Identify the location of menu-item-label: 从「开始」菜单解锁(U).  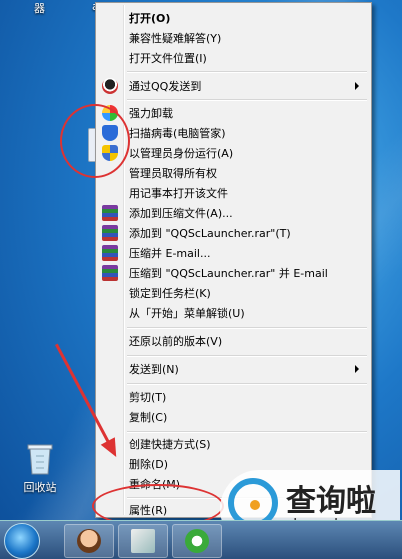
(187, 313).